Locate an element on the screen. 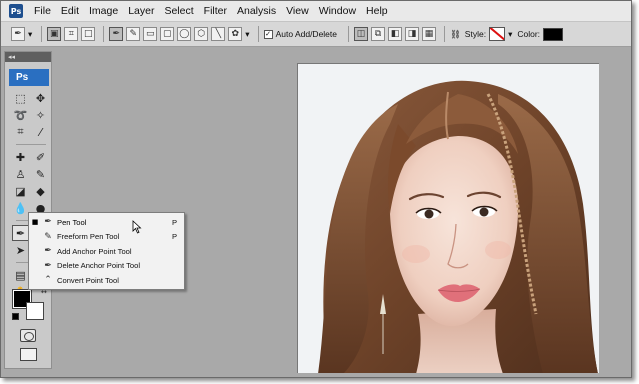 The image size is (639, 384). history-brush-tool-icon: ✎ is located at coordinates (40, 174).